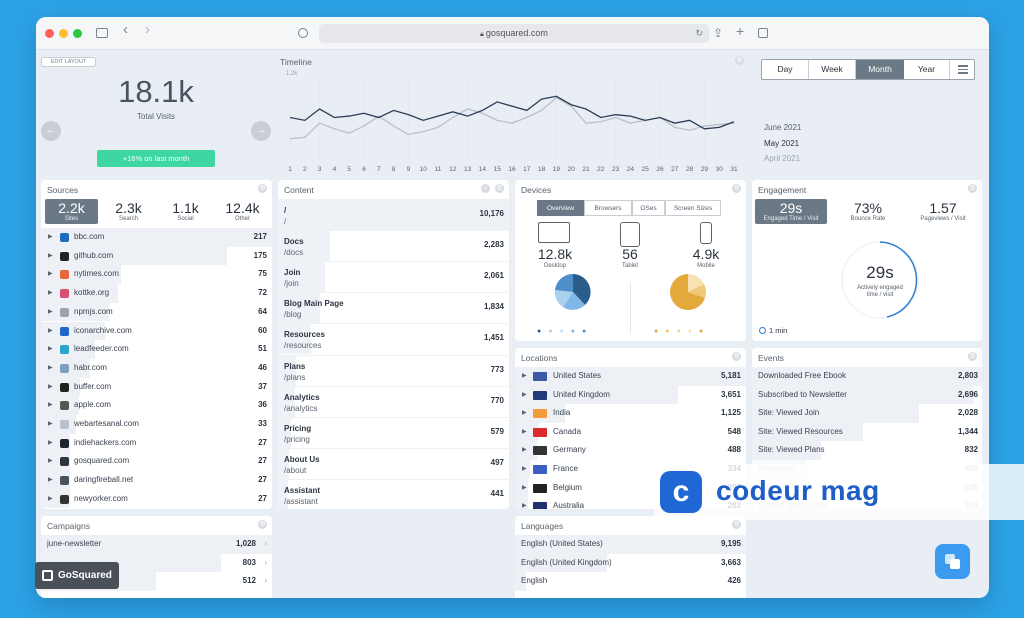  What do you see at coordinates (68, 62) in the screenshot?
I see `edit-layout-button: EDIT LAYOUT` at bounding box center [68, 62].